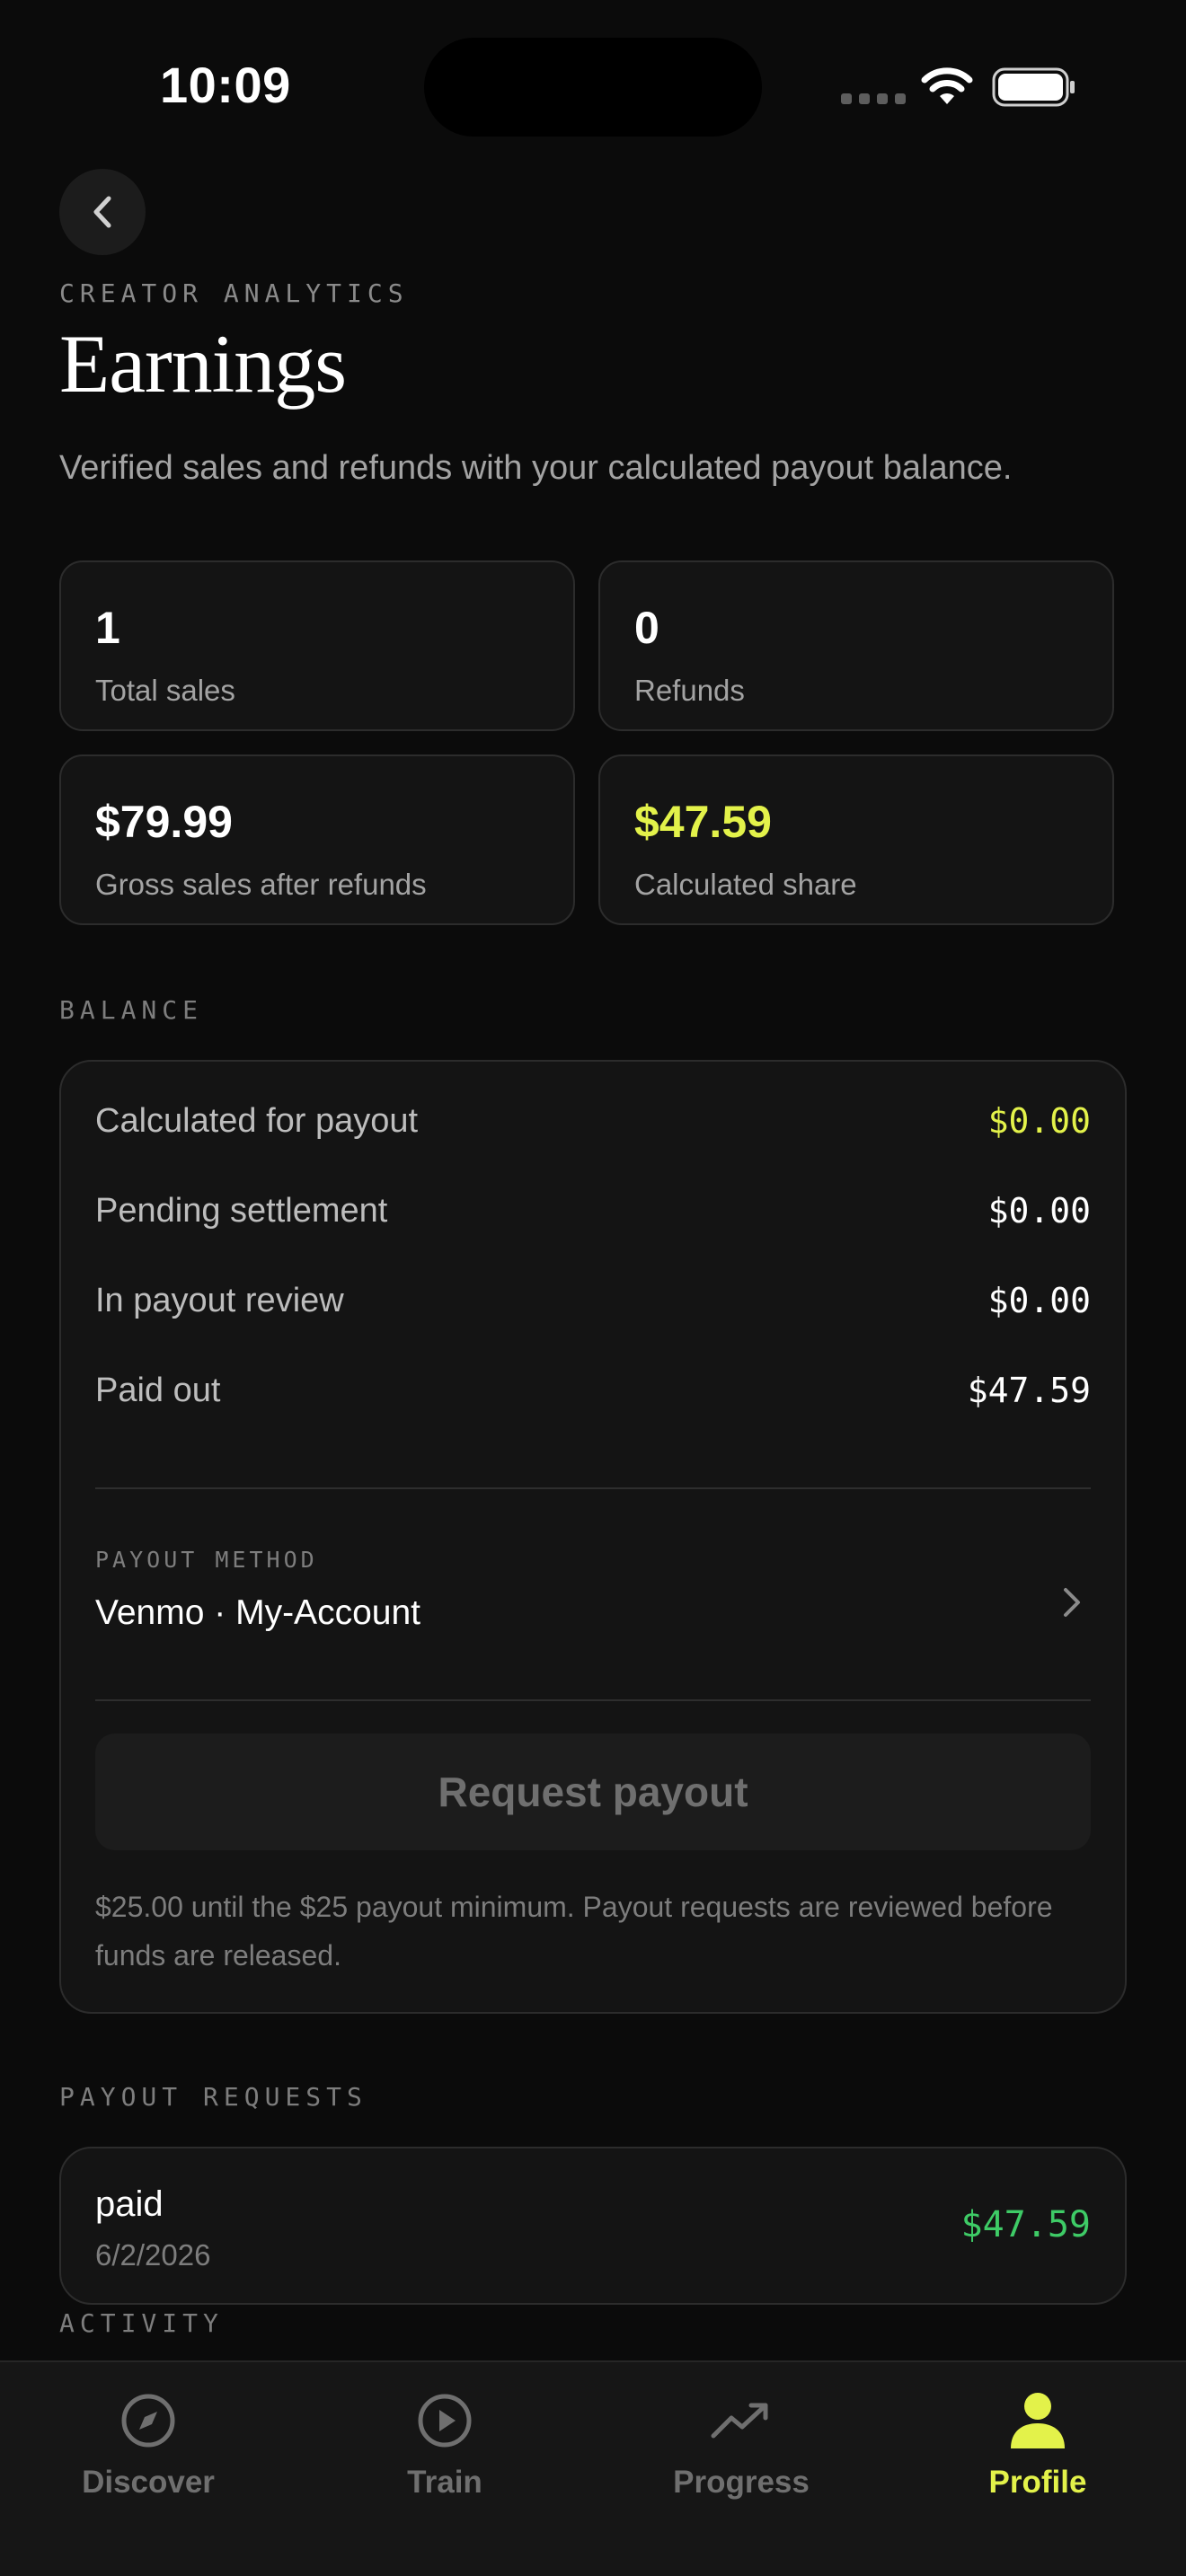 The width and height of the screenshot is (1186, 2576). Describe the element at coordinates (153, 2255) in the screenshot. I see `payout-request-date: 6/2/2026` at that location.